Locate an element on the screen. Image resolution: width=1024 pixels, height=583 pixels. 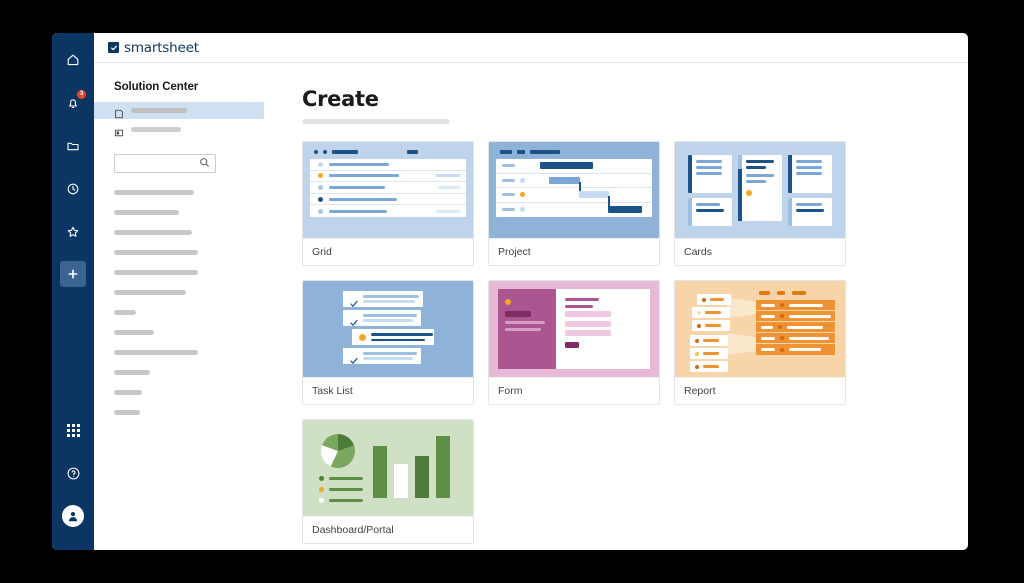
rail-item-favorites is located at coordinates (73, 232).